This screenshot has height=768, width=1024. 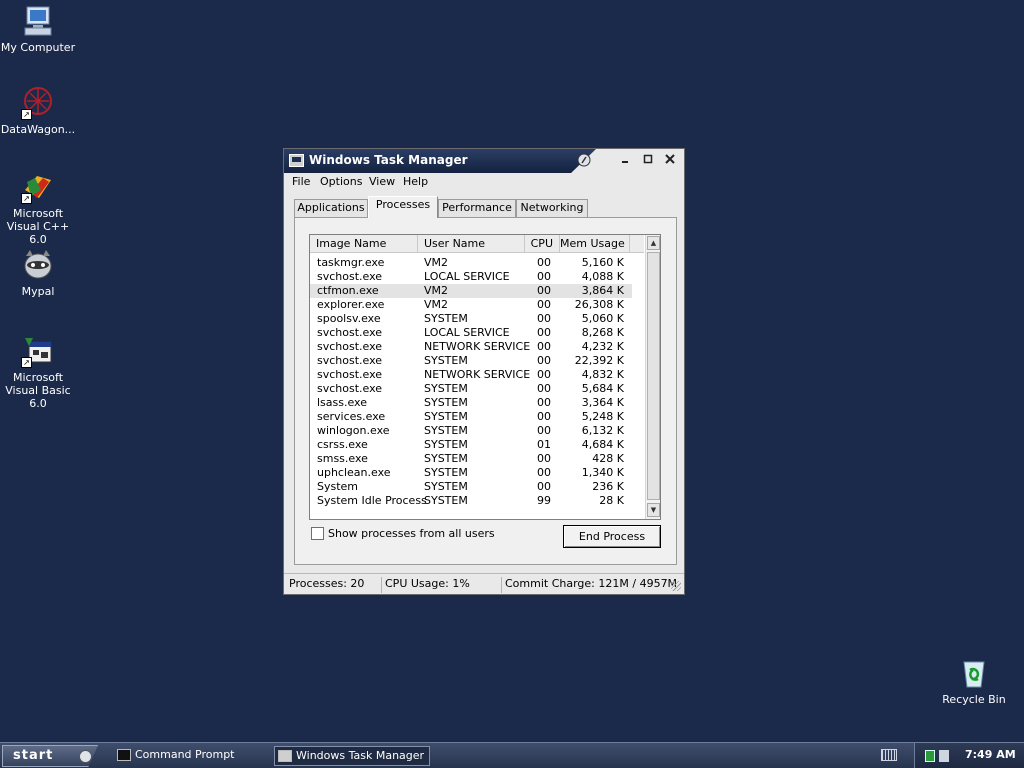 What do you see at coordinates (544, 500) in the screenshot?
I see `process-cpu: 99` at bounding box center [544, 500].